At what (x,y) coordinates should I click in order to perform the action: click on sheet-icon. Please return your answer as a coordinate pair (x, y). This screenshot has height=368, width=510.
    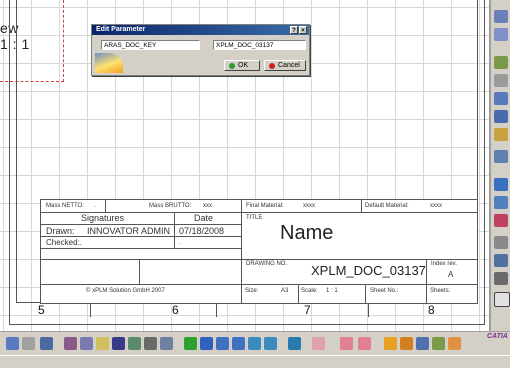
    Looking at the image, I should click on (270, 343).